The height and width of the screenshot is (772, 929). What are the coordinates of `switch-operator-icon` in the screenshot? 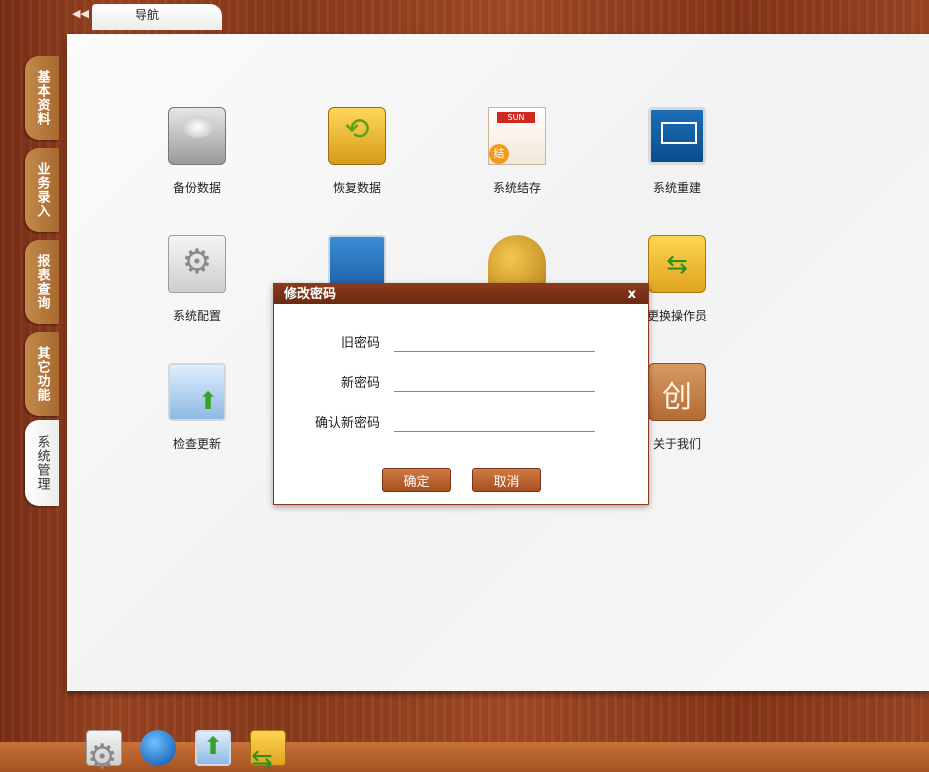 It's located at (677, 264).